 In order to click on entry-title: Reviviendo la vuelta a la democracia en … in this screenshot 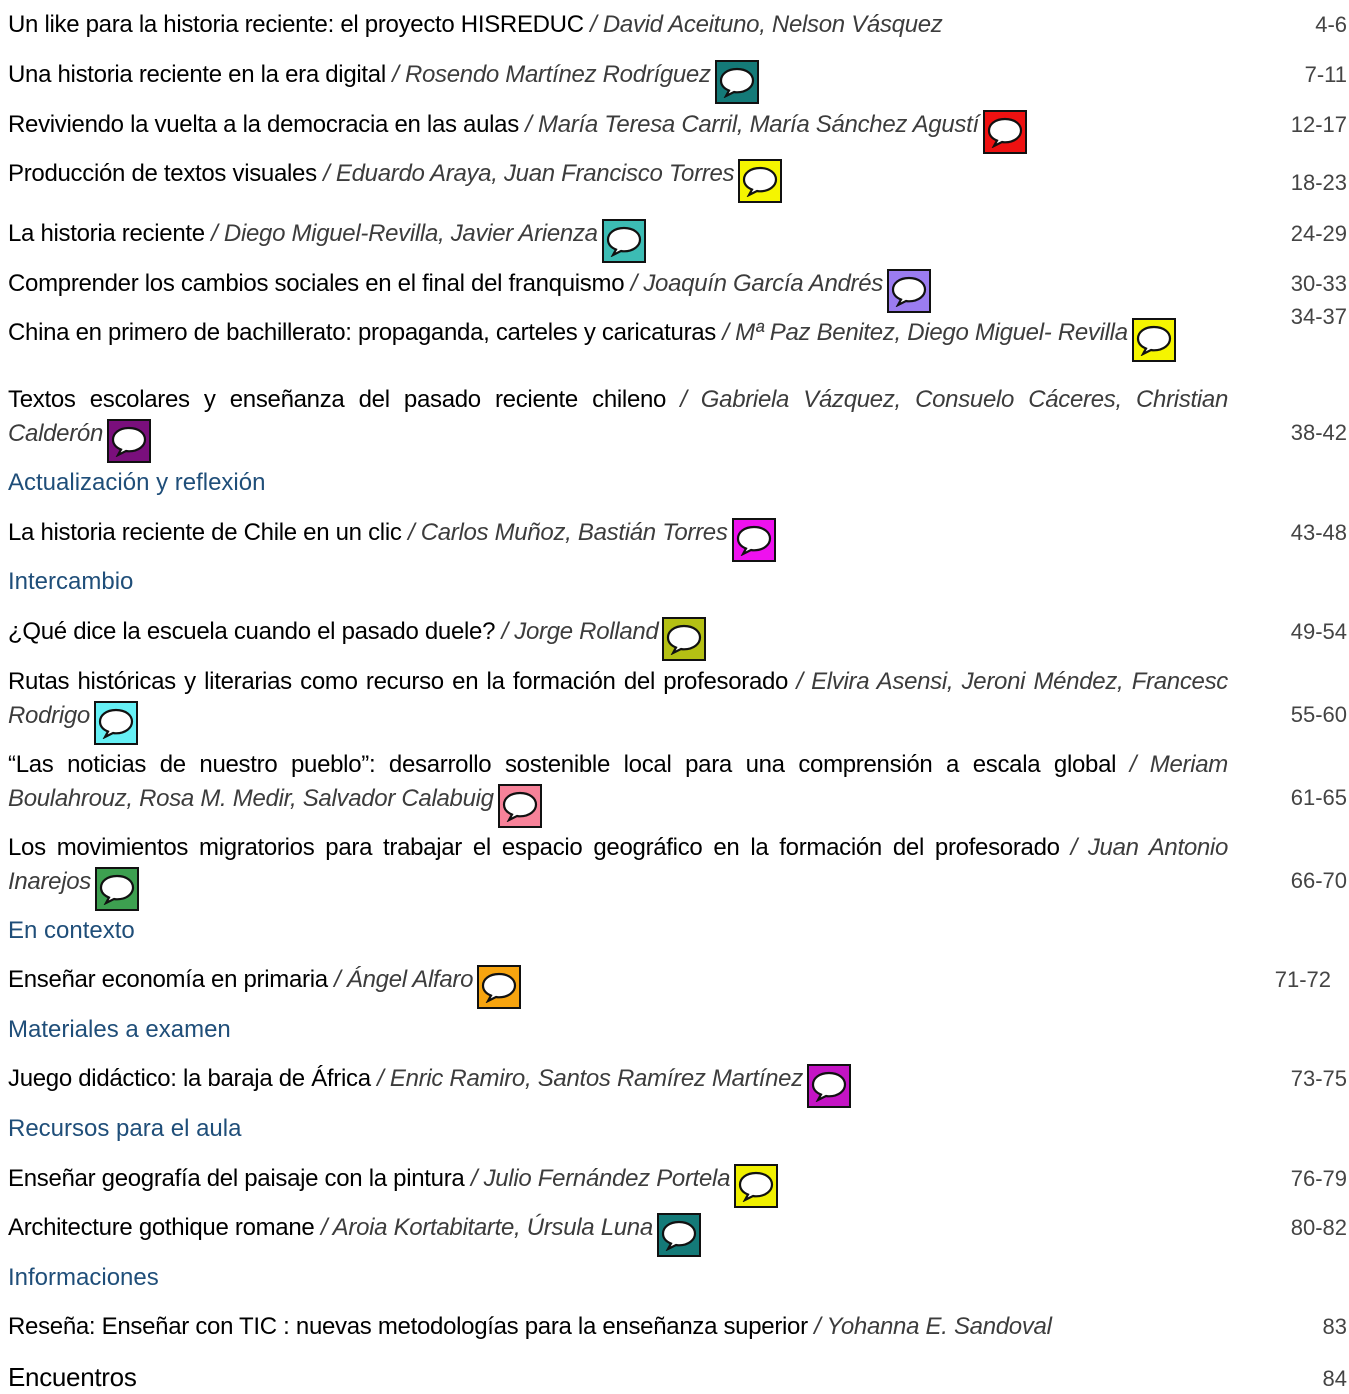, I will do `click(263, 124)`.